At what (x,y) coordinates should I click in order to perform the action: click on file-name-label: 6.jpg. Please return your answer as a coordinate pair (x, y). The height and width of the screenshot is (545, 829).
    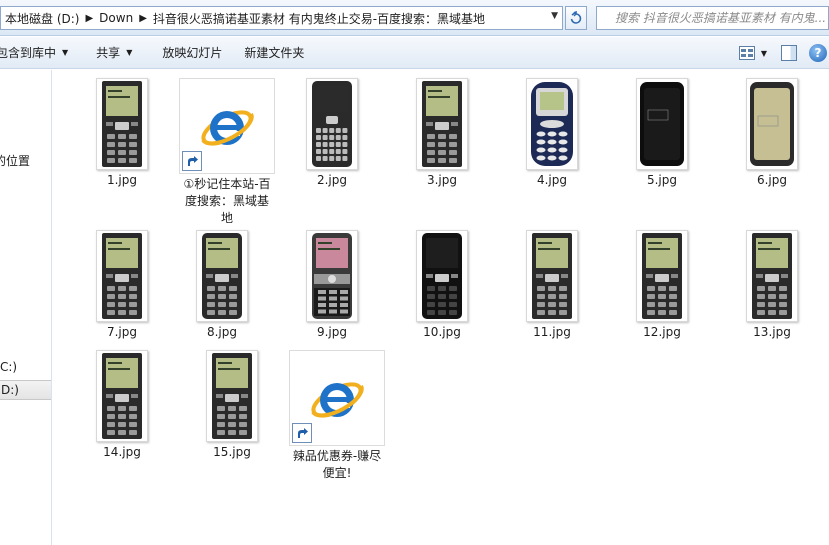
    Looking at the image, I should click on (772, 180).